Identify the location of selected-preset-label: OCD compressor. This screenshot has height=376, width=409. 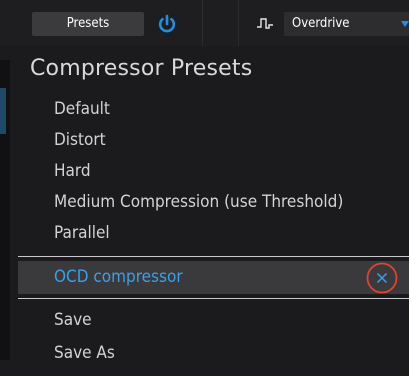
(118, 277).